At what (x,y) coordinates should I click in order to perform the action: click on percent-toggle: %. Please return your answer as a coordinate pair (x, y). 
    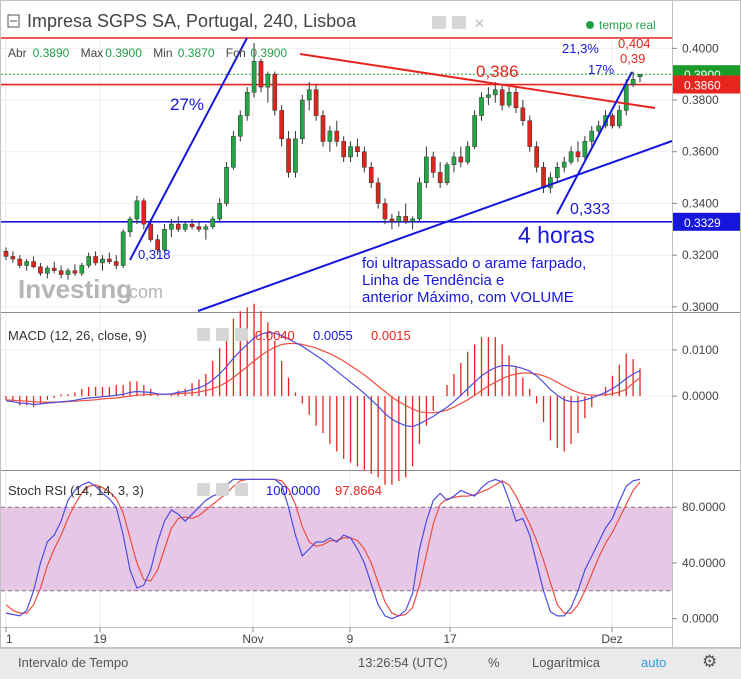
    Looking at the image, I should click on (494, 662).